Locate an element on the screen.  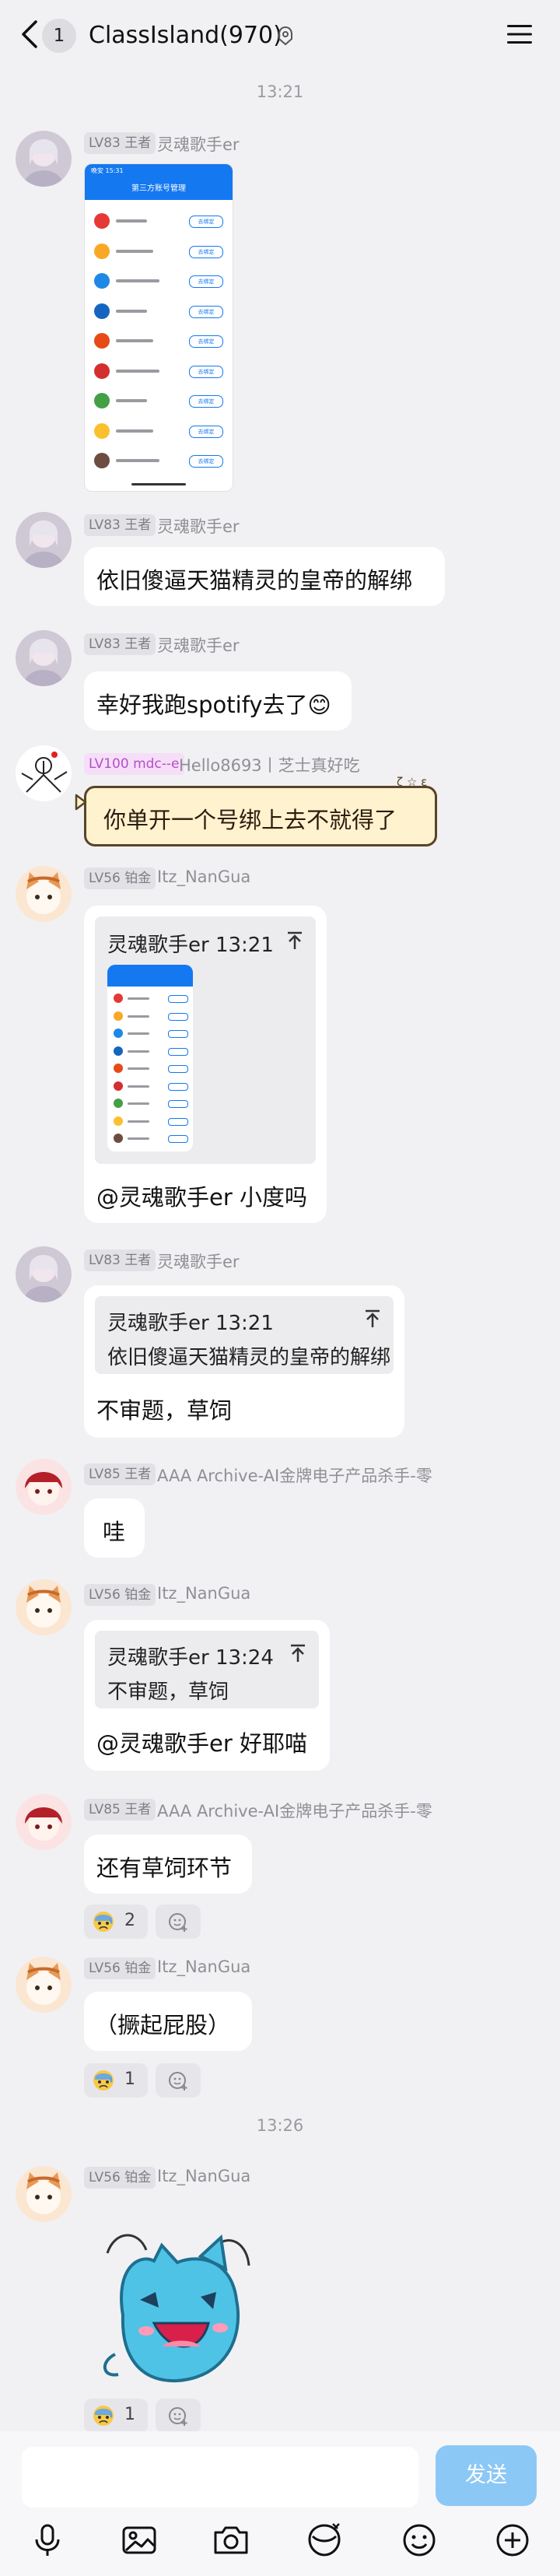
reaction-count: 2 is located at coordinates (129, 1920).